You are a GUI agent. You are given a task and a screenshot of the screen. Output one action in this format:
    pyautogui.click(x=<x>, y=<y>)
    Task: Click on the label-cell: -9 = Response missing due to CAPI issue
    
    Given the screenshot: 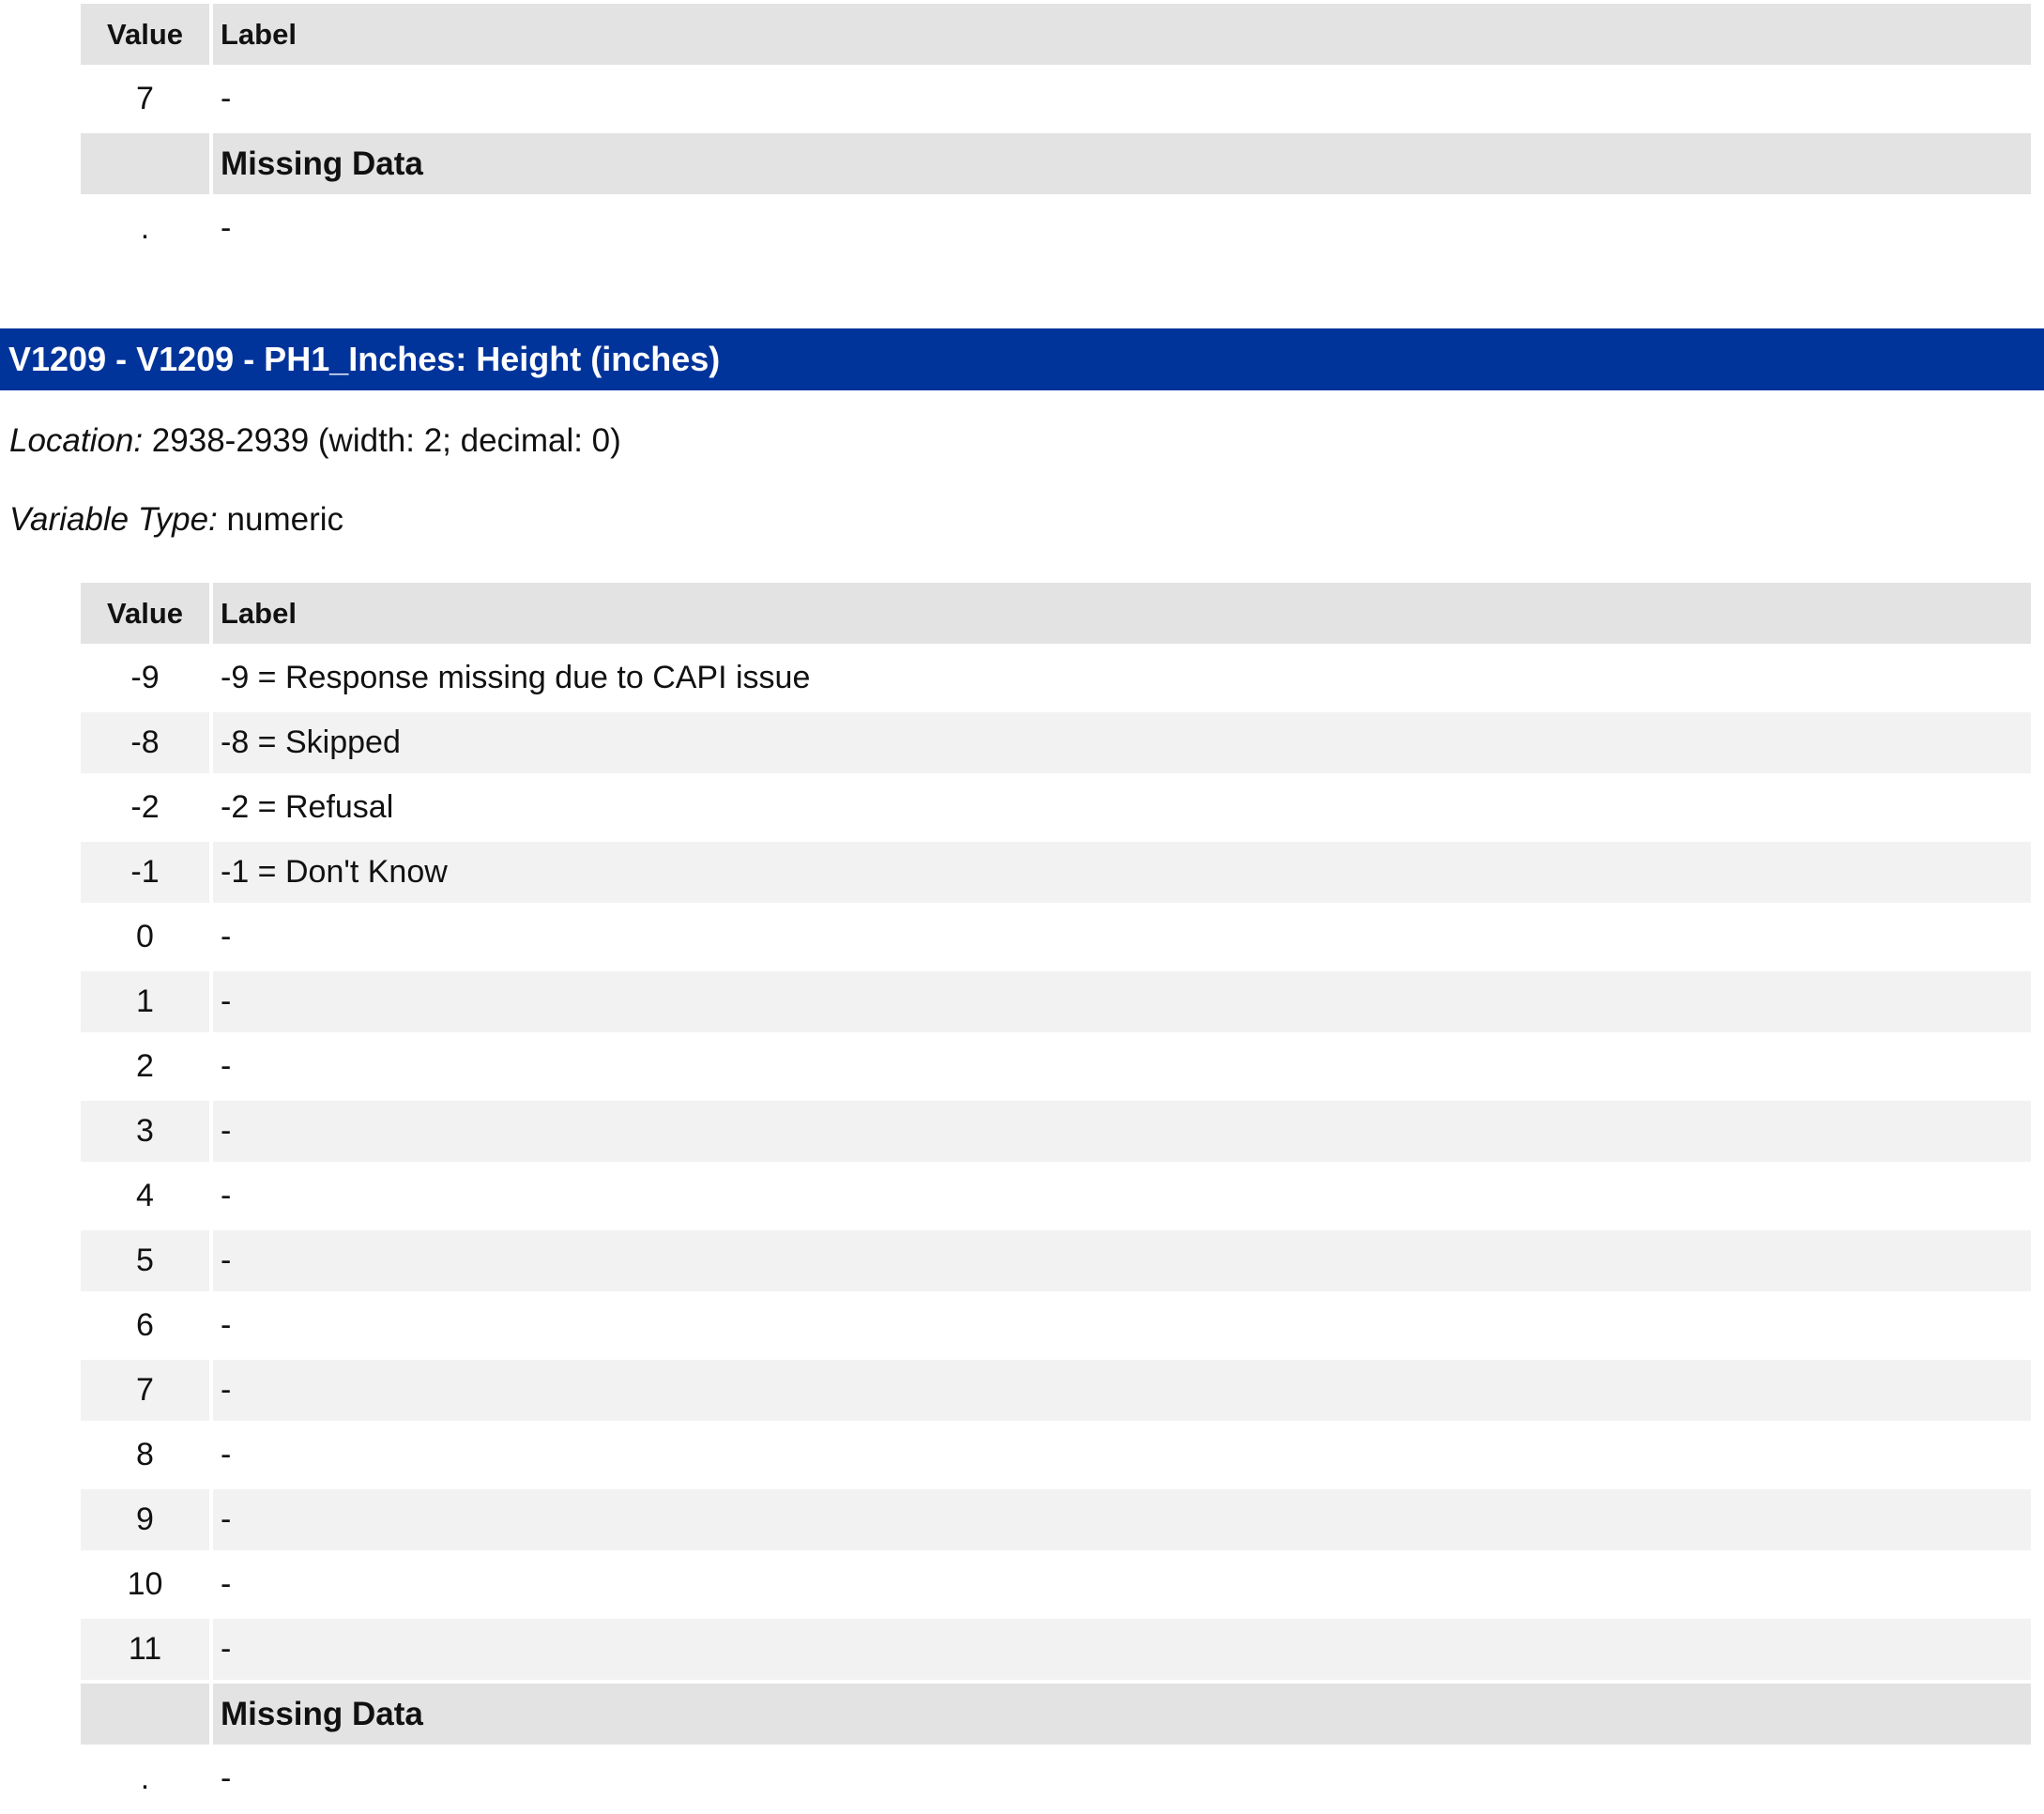 What is the action you would take?
    pyautogui.click(x=1122, y=678)
    